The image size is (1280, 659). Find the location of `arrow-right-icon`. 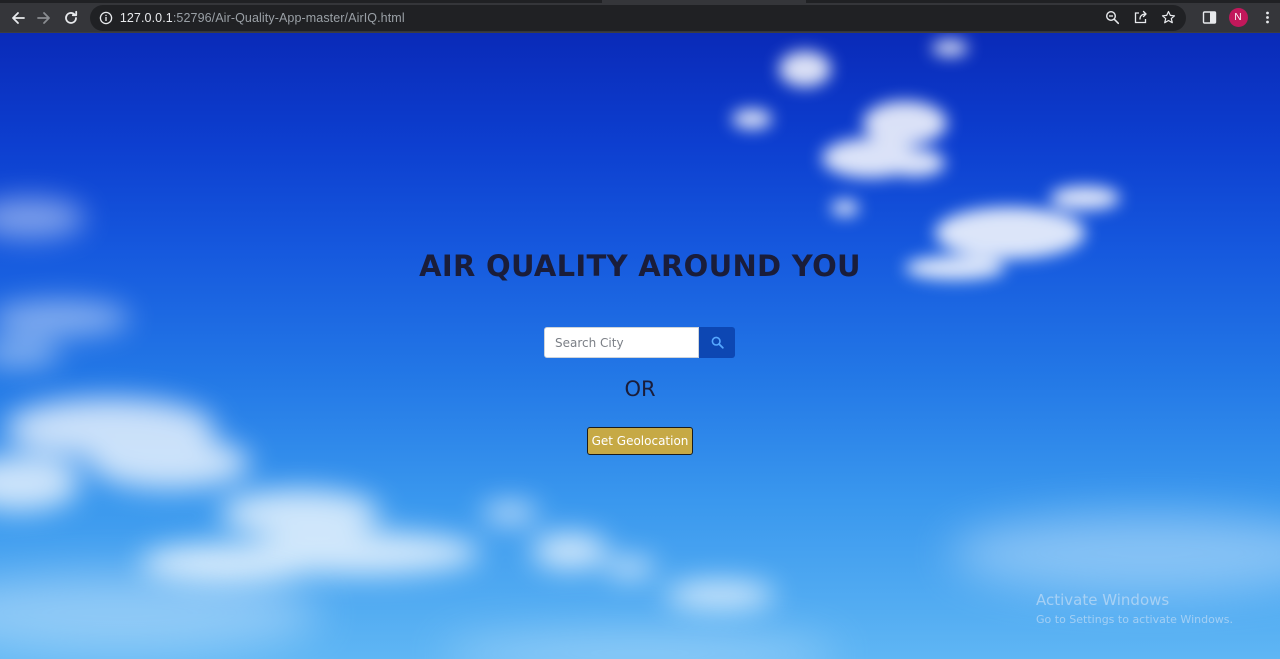

arrow-right-icon is located at coordinates (43, 17).